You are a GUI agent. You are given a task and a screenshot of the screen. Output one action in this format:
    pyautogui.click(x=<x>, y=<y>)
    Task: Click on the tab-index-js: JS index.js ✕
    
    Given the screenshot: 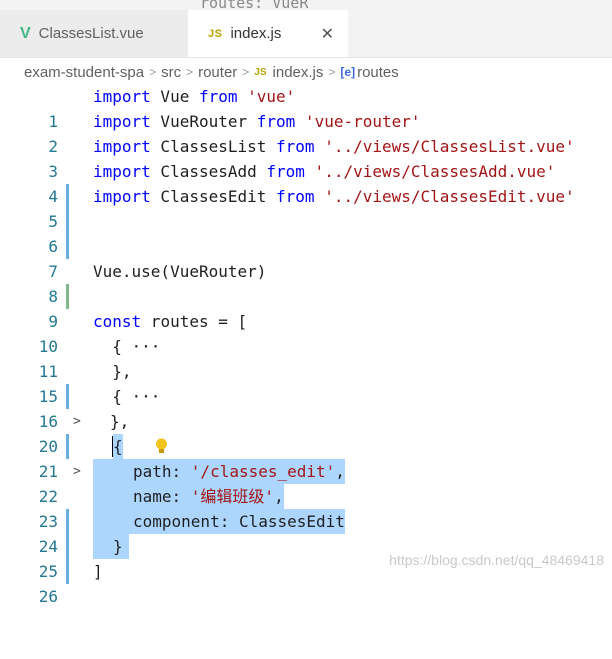 What is the action you would take?
    pyautogui.click(x=268, y=33)
    